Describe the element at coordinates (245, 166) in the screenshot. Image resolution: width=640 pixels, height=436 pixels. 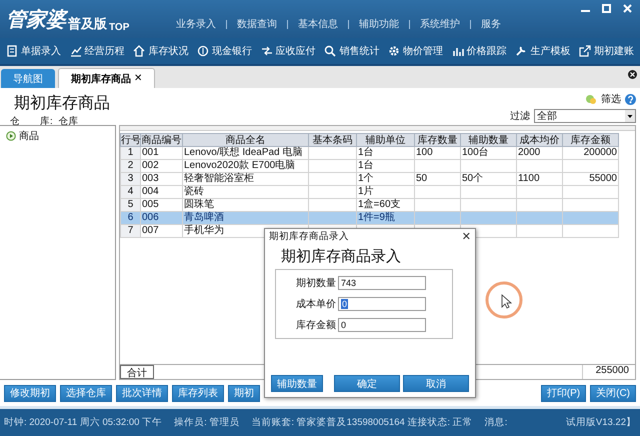
I see `table-cell: Lenovo2020款 E700电脑` at that location.